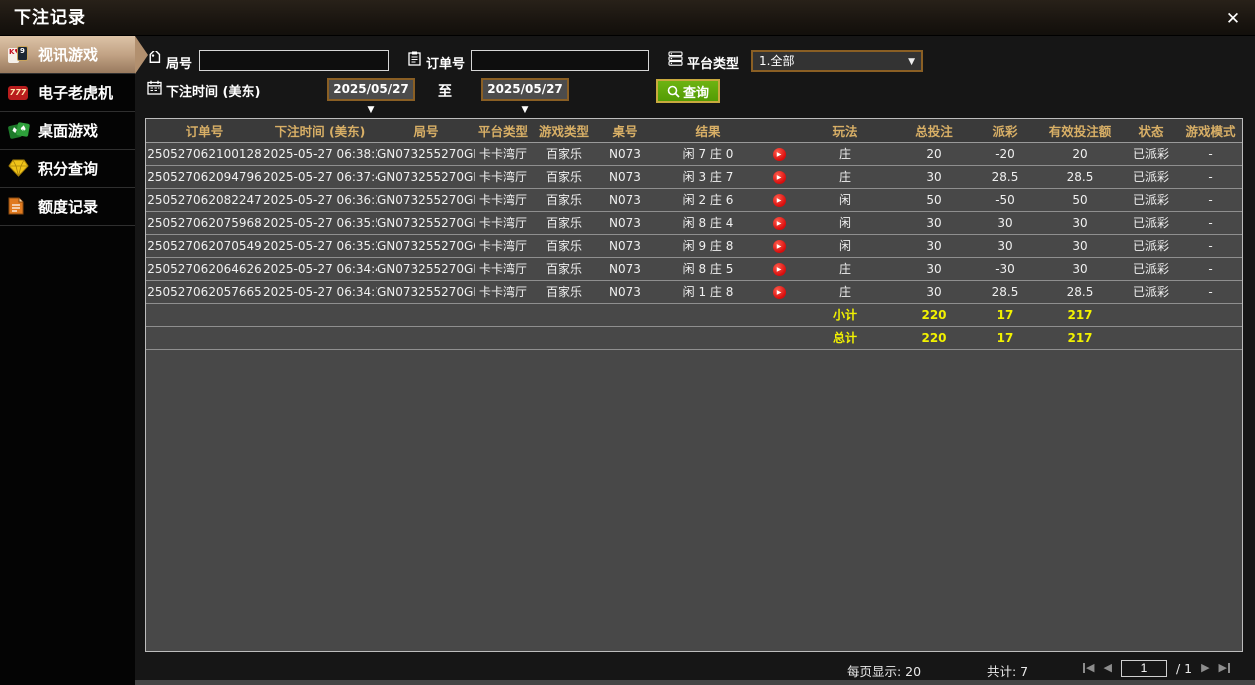 The height and width of the screenshot is (685, 1255). Describe the element at coordinates (213, 92) in the screenshot. I see `bet-time-label: 下注时间 (美东)` at that location.